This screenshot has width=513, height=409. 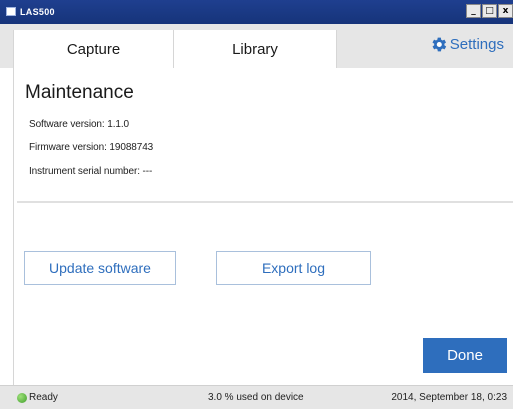 I want to click on software-version: Software version: 1.1.0, so click(x=79, y=124).